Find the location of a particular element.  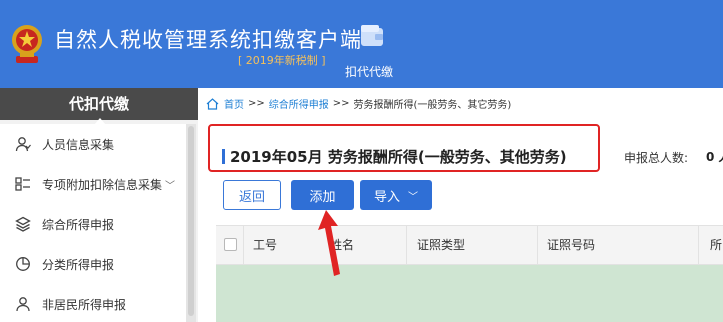

list-icon is located at coordinates (23, 184).